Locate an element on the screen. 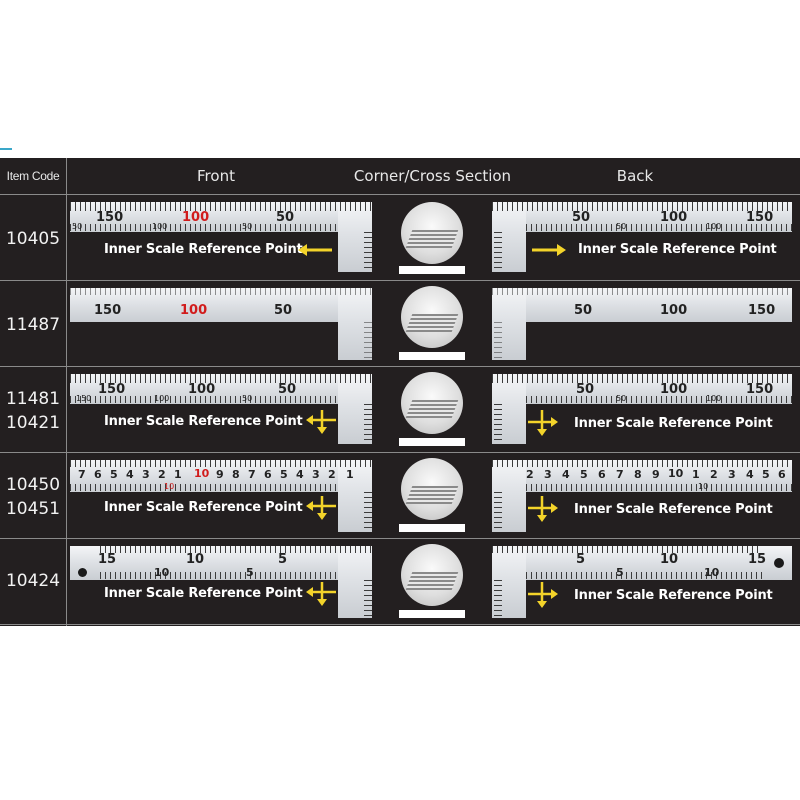  right-arrow-icon is located at coordinates (549, 250).